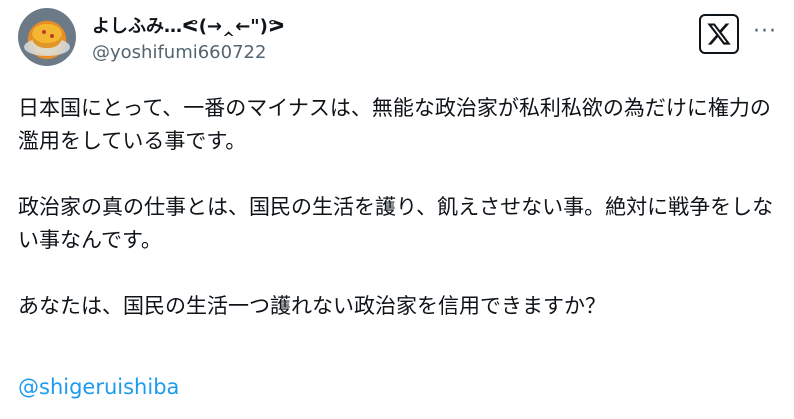 The height and width of the screenshot is (419, 794). I want to click on more-button: ···, so click(765, 31).